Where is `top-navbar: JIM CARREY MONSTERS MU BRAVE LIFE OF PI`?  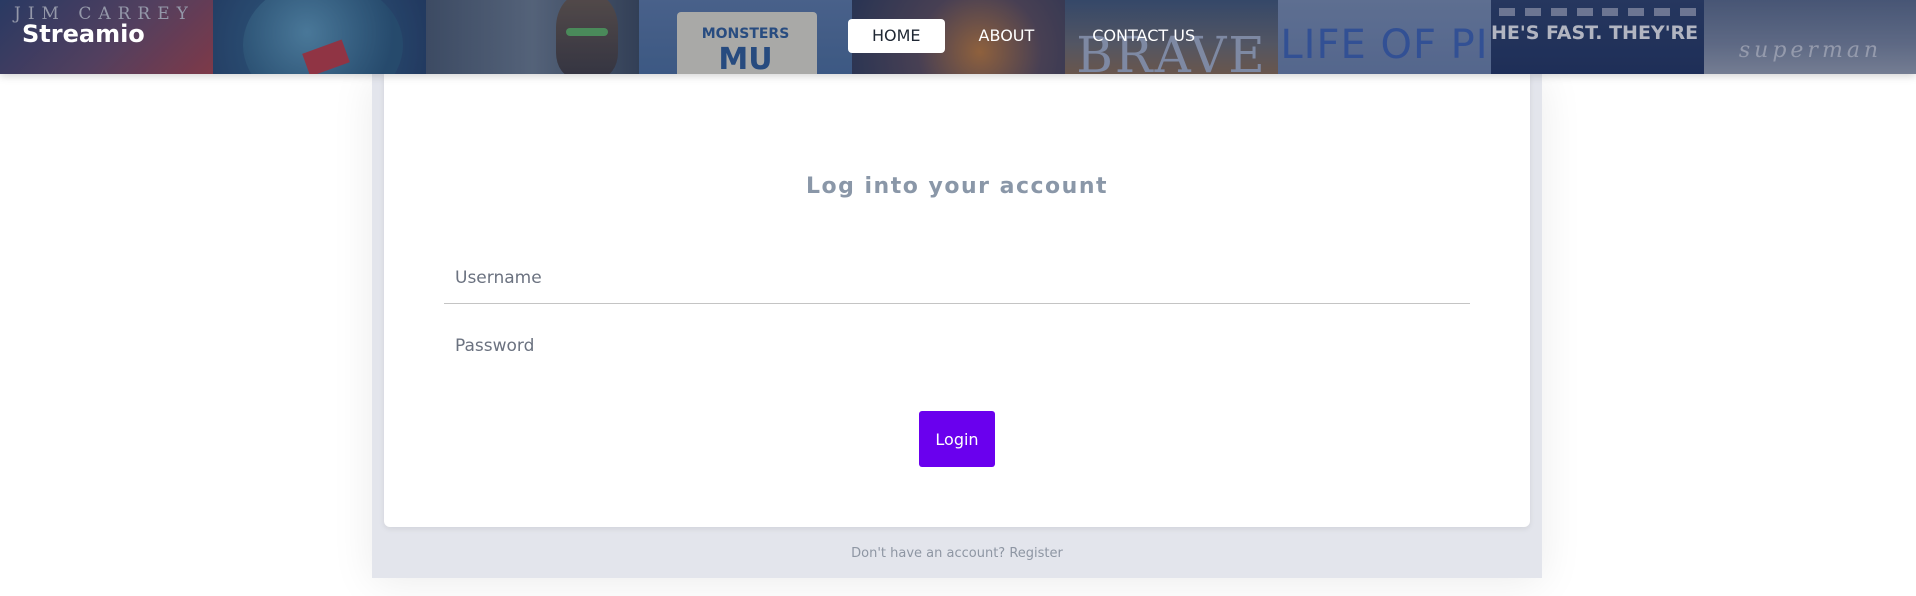 top-navbar: JIM CARREY MONSTERS MU BRAVE LIFE OF PI is located at coordinates (958, 37).